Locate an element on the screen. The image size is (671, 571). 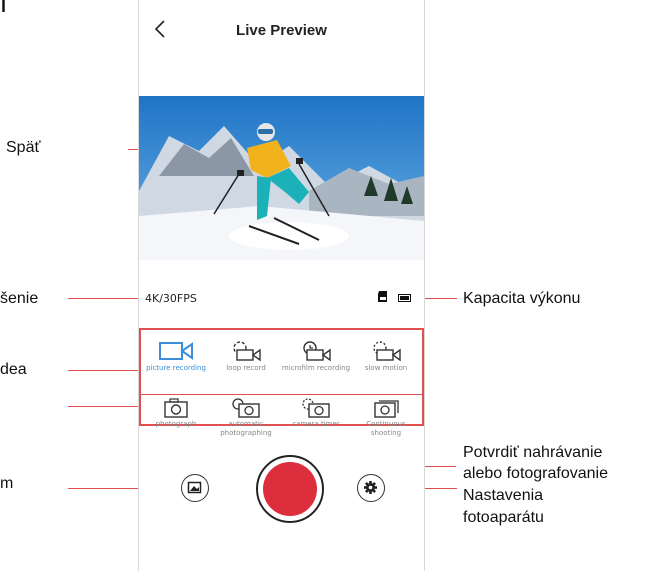
timer-camera-icon is located at coordinates (316, 408).